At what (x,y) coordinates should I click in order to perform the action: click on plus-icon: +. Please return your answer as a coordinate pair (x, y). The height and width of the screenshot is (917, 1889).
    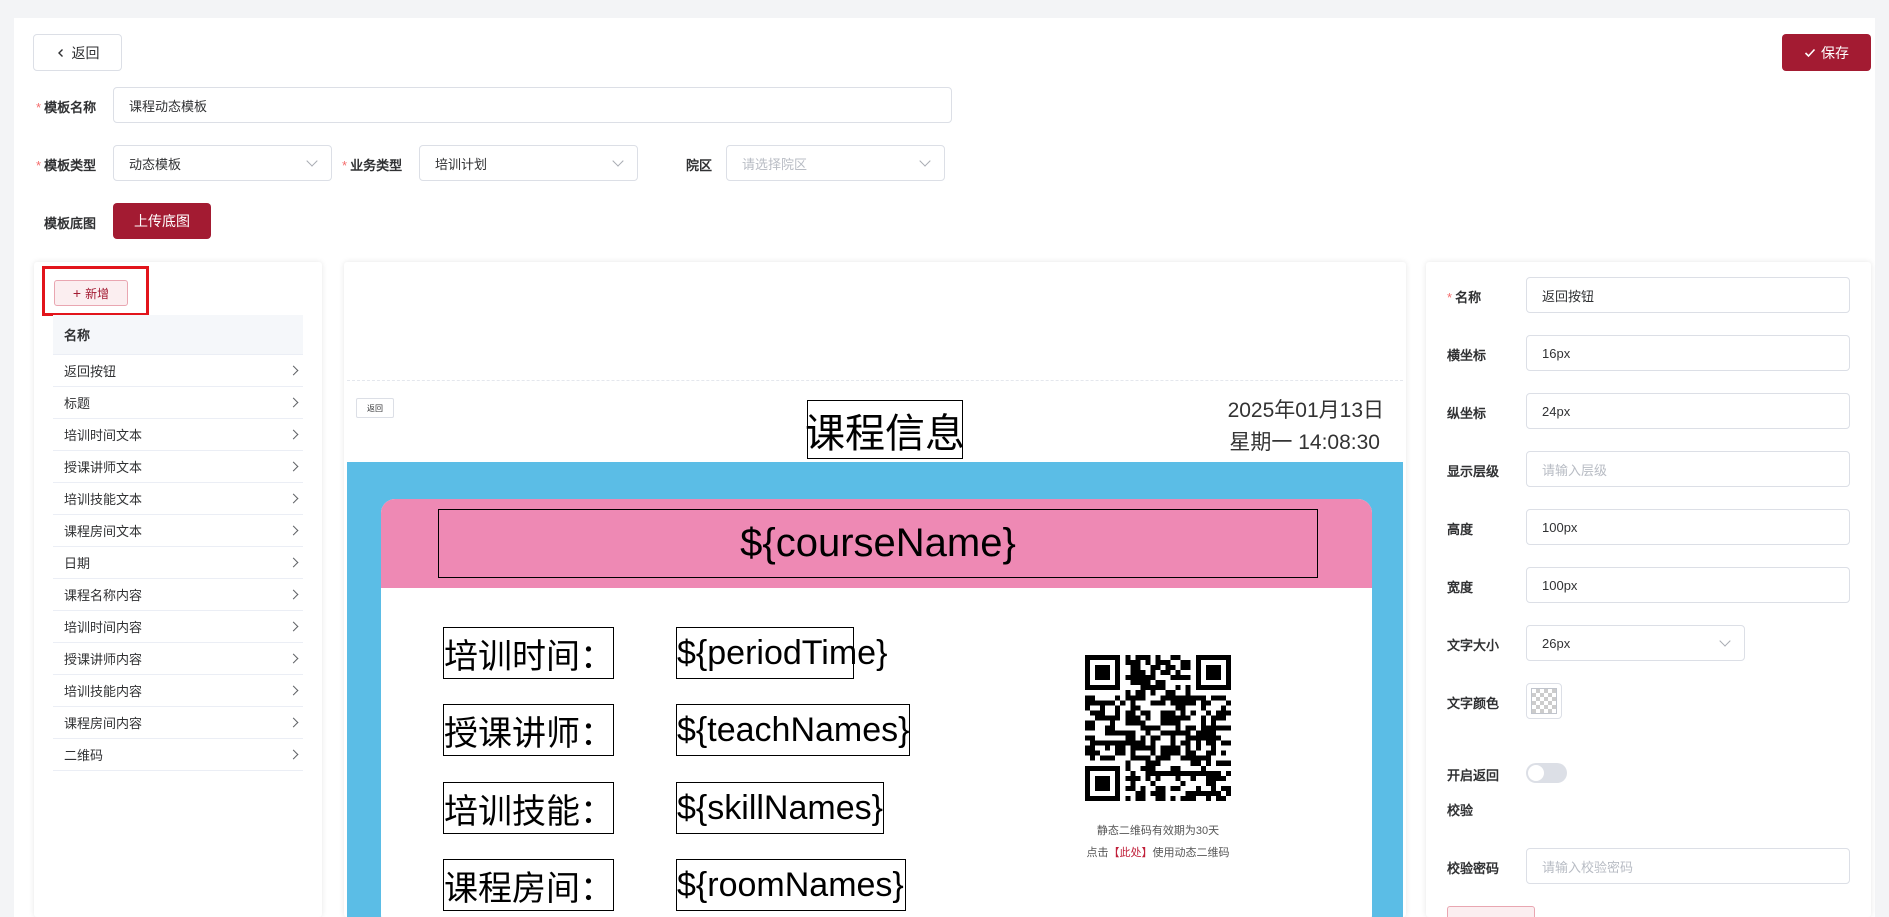
    Looking at the image, I should click on (77, 293).